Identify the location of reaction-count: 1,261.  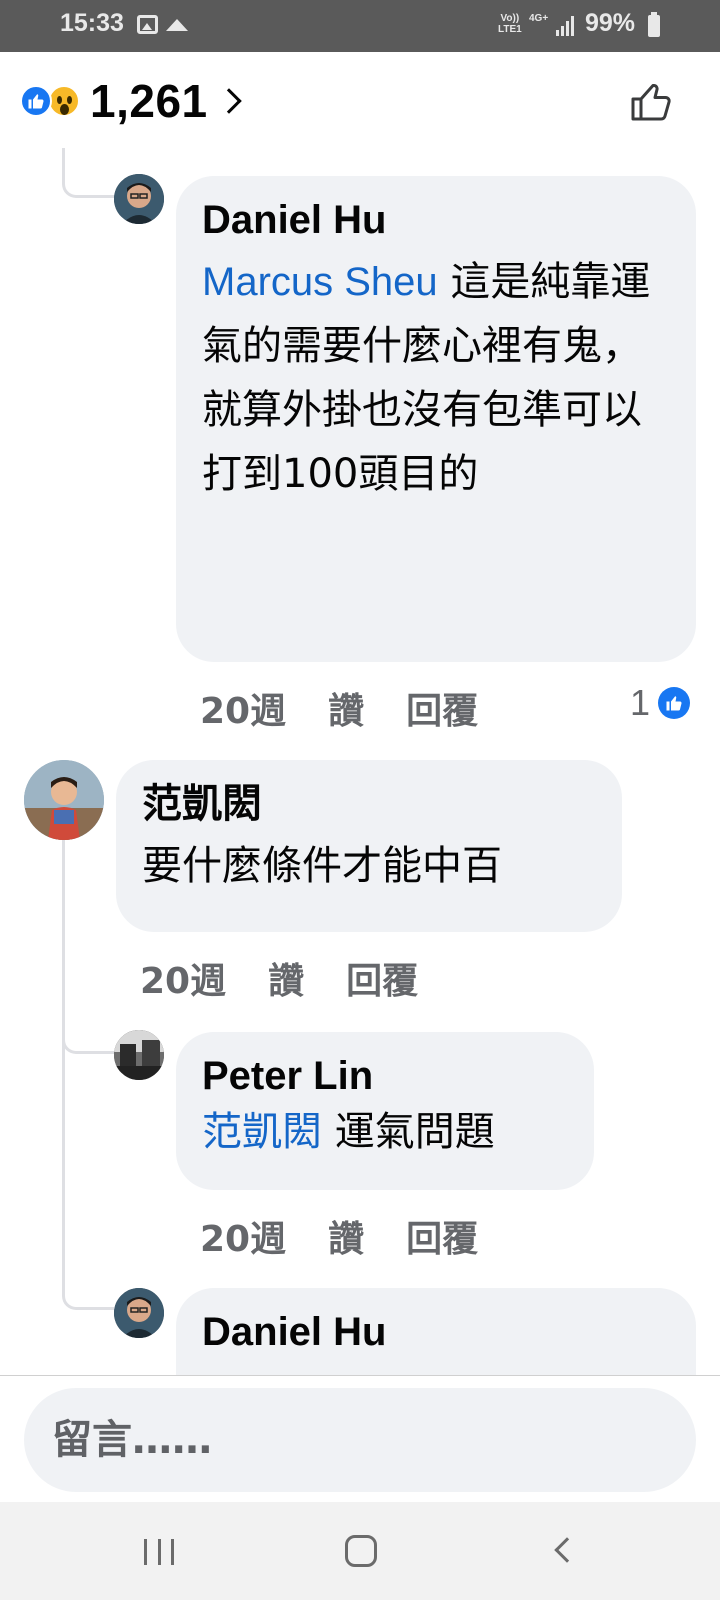
(149, 101).